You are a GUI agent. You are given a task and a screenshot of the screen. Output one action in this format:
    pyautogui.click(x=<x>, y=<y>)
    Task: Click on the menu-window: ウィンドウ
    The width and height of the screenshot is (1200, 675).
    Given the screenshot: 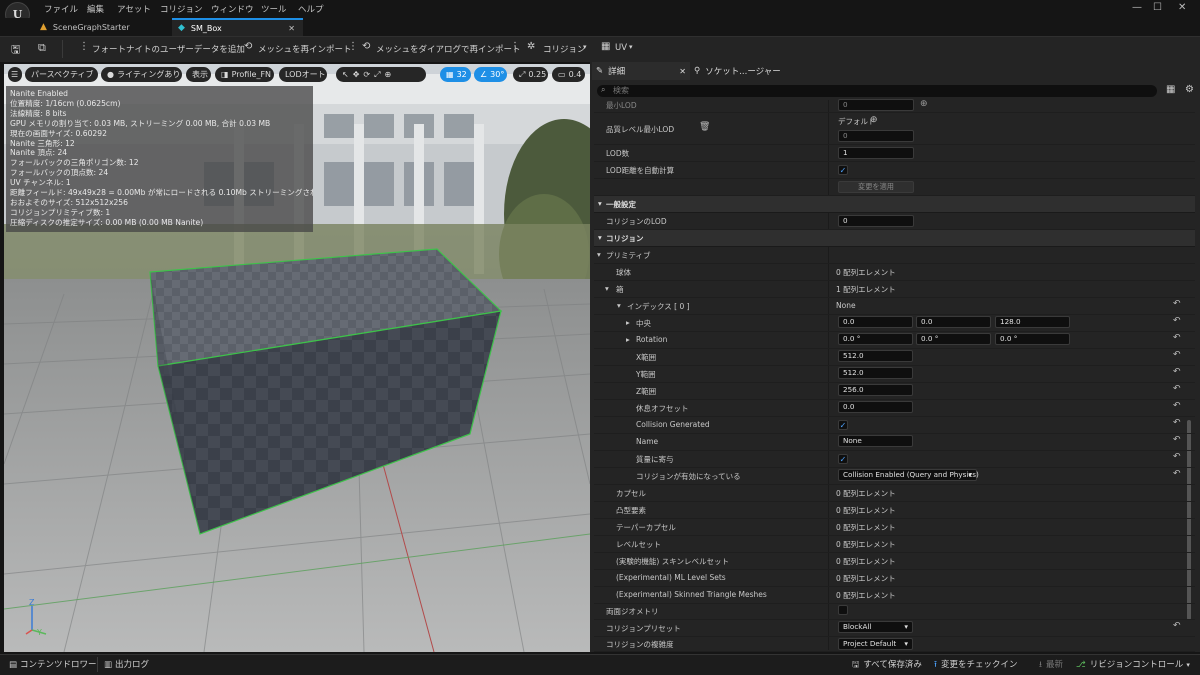 What is the action you would take?
    pyautogui.click(x=232, y=9)
    